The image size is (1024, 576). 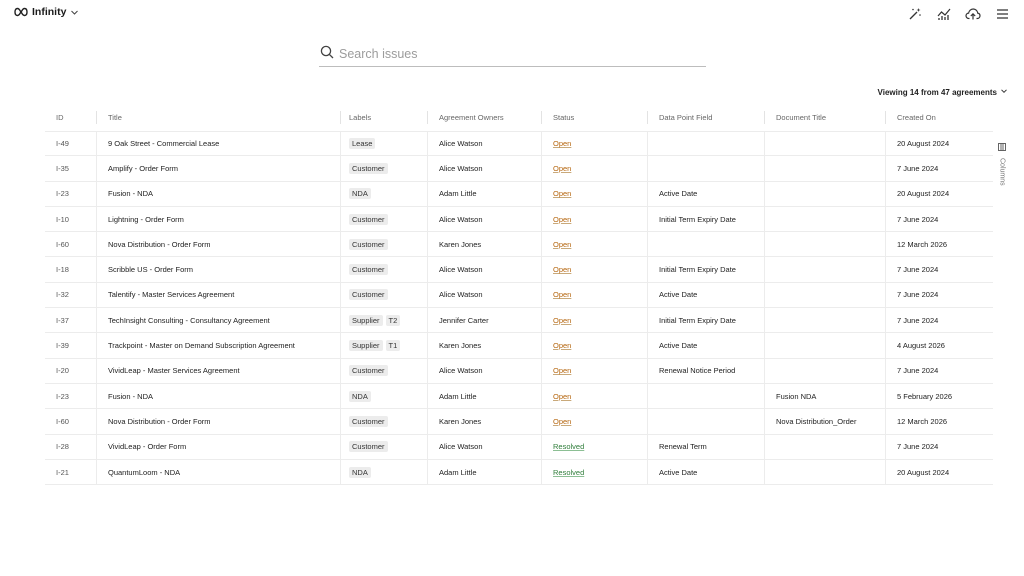 I want to click on column-header-data-point-field: Data Point Field, so click(x=705, y=117).